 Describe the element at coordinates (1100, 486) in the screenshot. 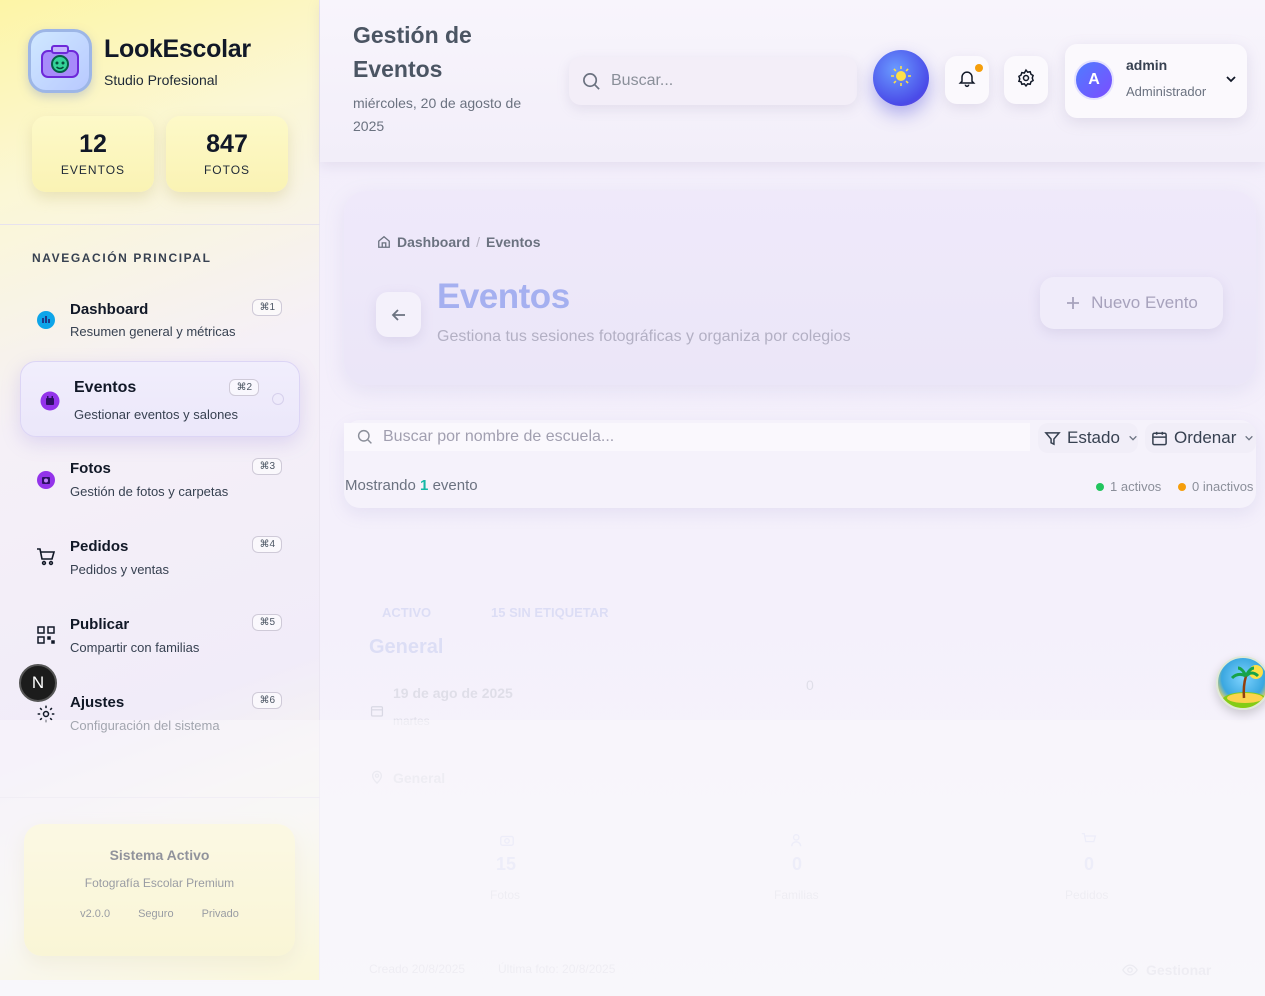

I see `active-dot` at that location.